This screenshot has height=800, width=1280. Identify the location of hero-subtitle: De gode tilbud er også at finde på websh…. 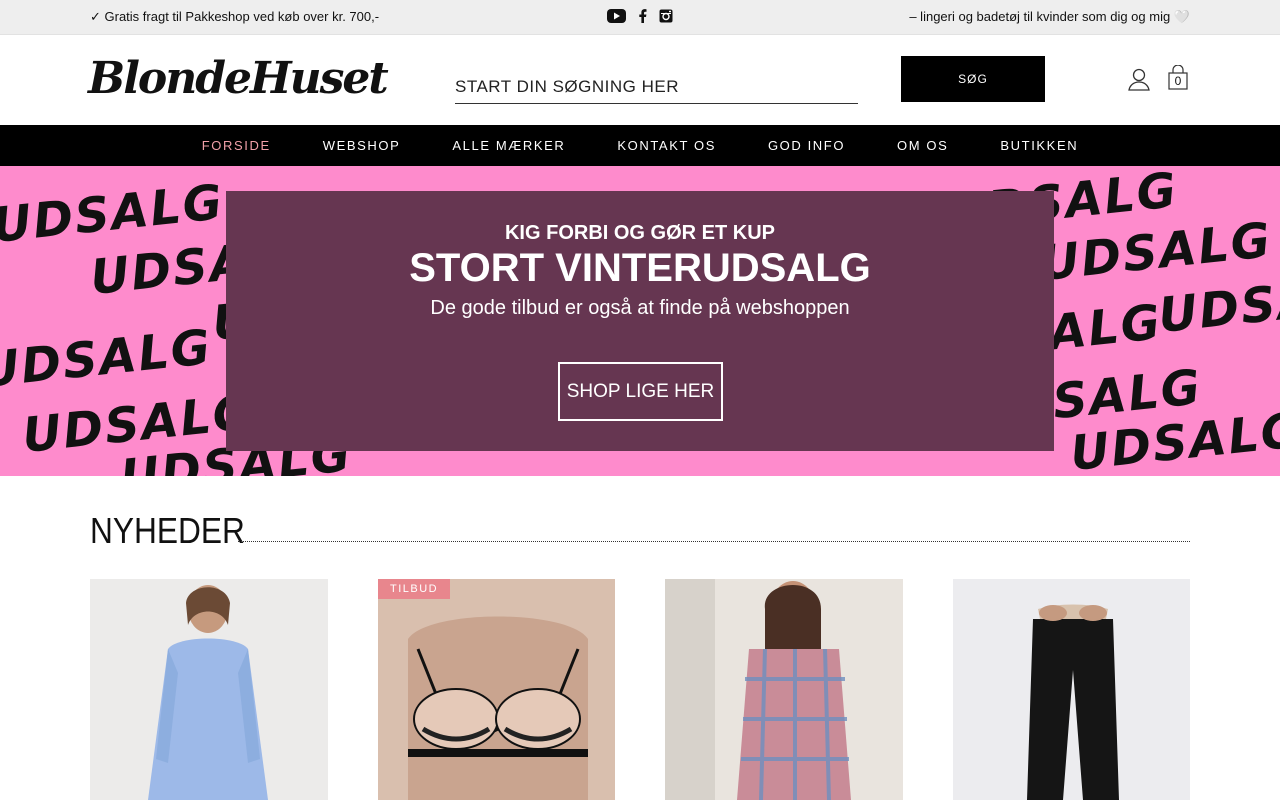
(640, 308).